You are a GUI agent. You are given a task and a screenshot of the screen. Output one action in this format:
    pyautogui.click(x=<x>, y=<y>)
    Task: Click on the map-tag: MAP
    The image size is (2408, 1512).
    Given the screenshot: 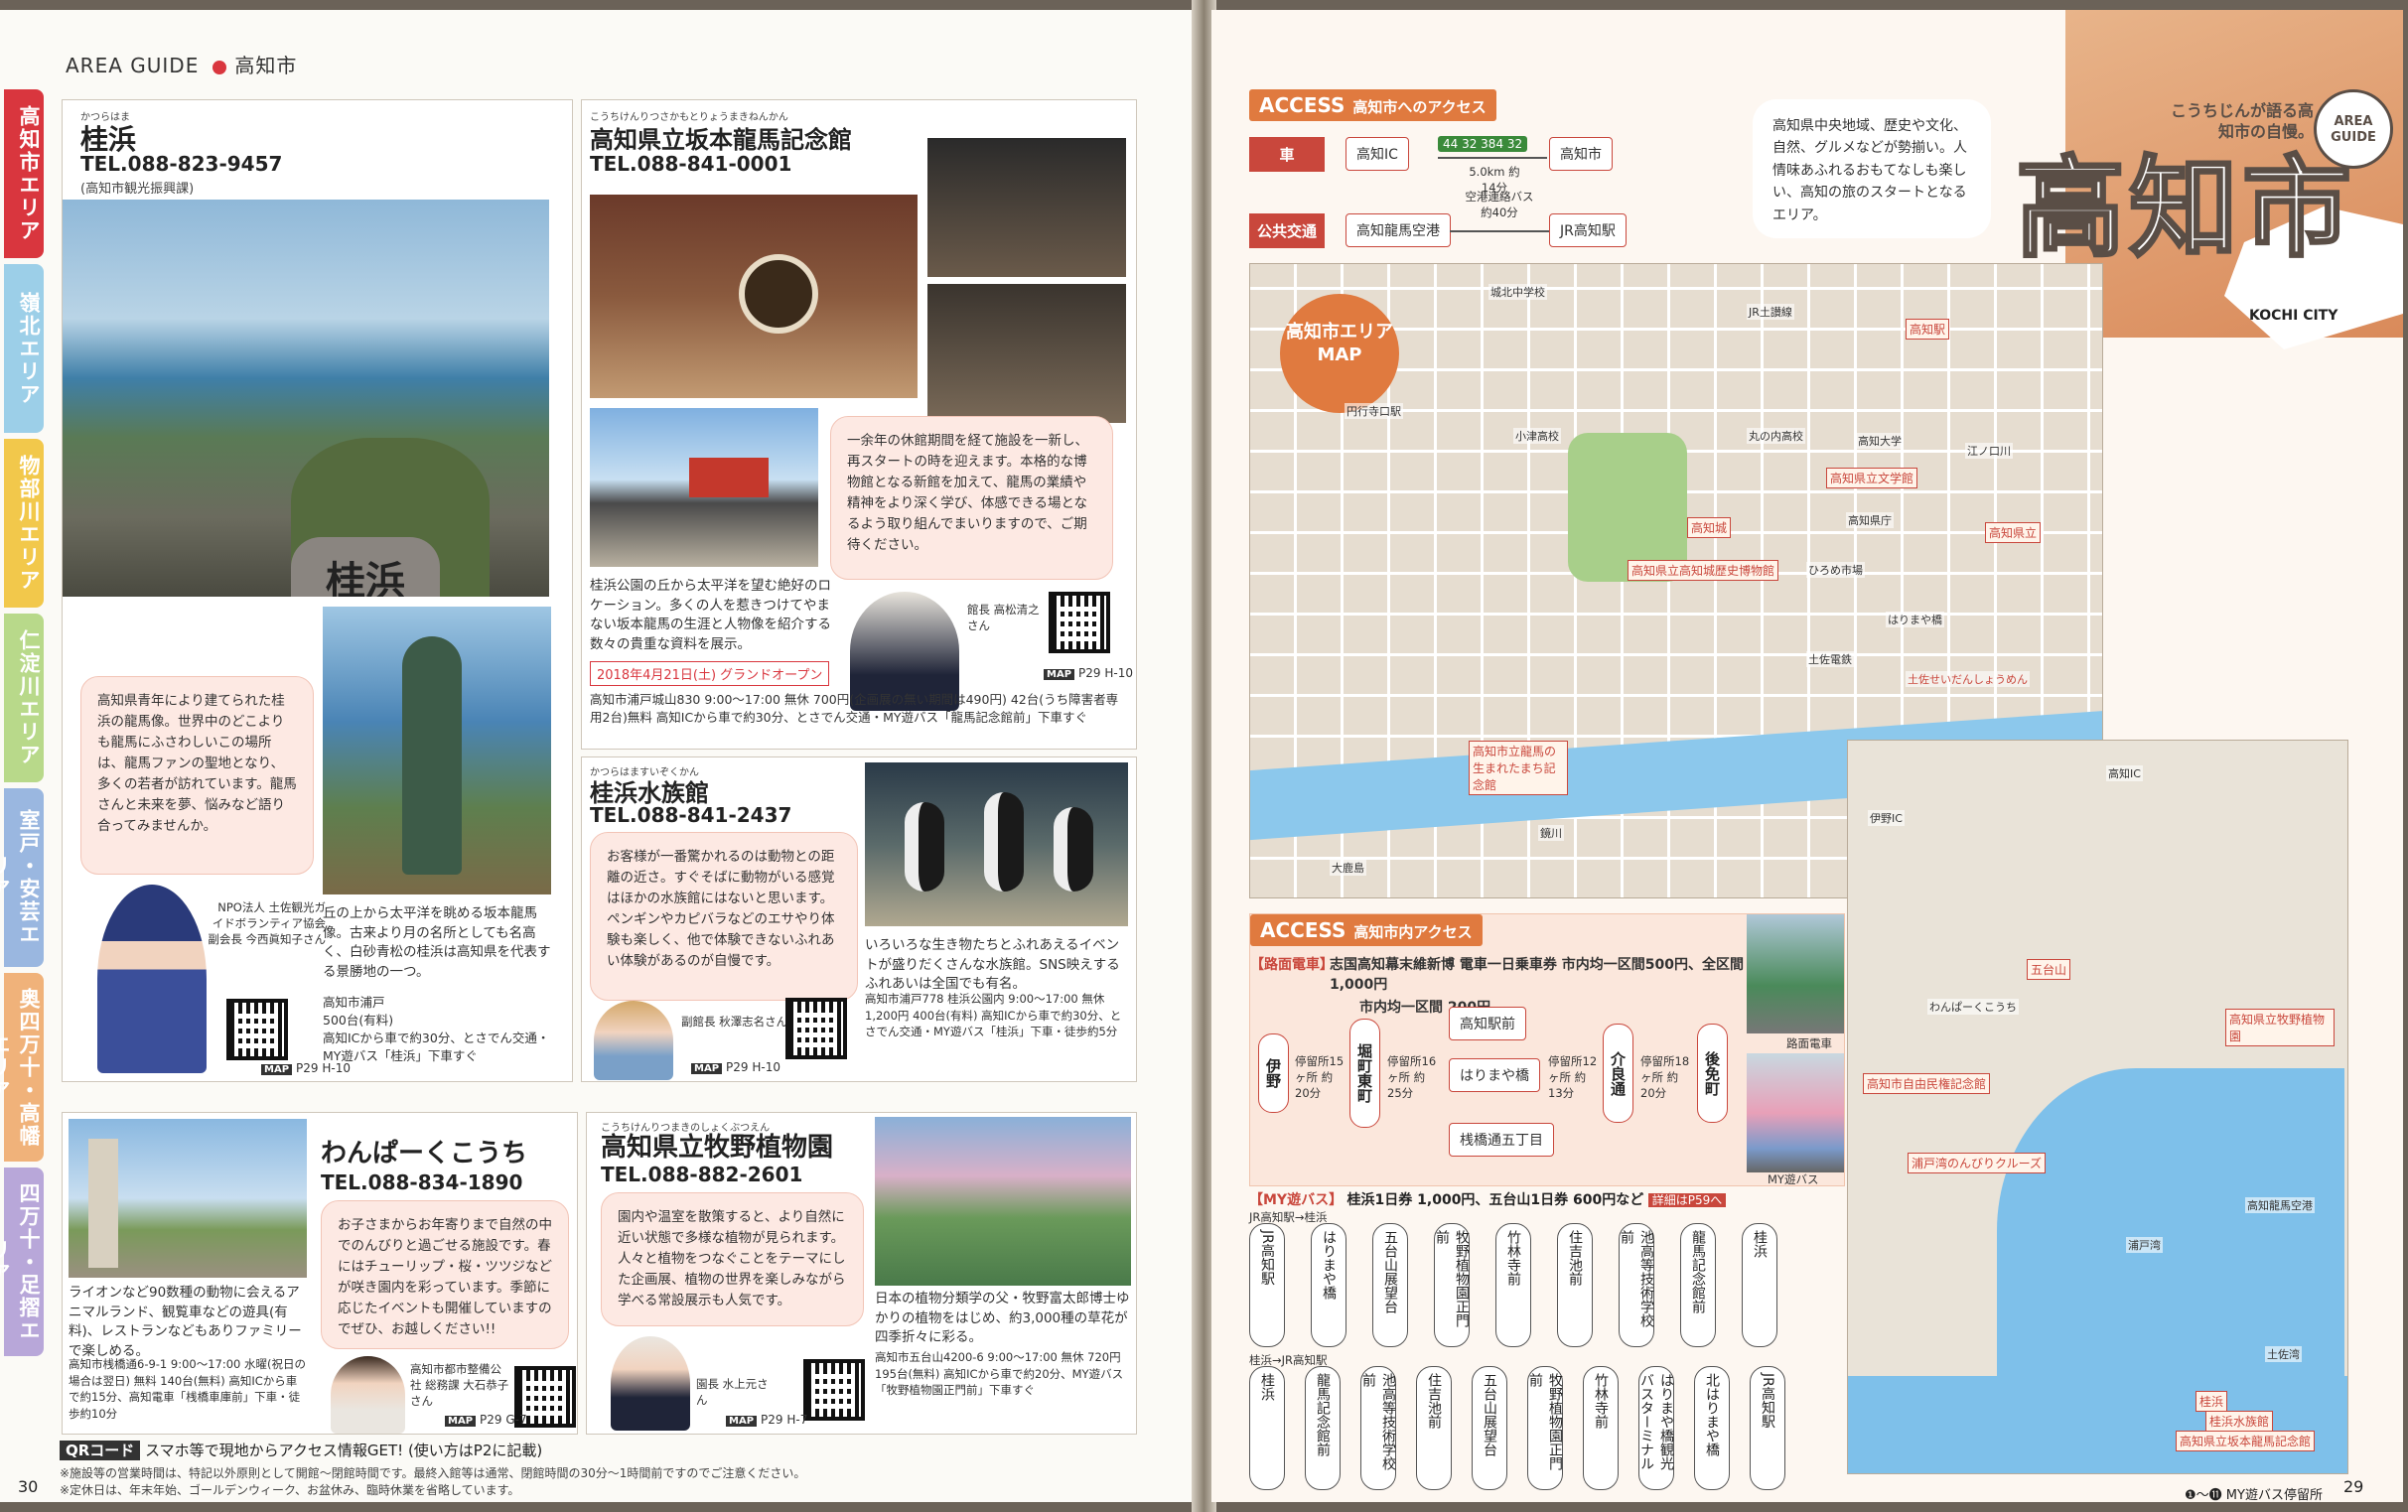 What is the action you would take?
    pyautogui.click(x=277, y=1069)
    